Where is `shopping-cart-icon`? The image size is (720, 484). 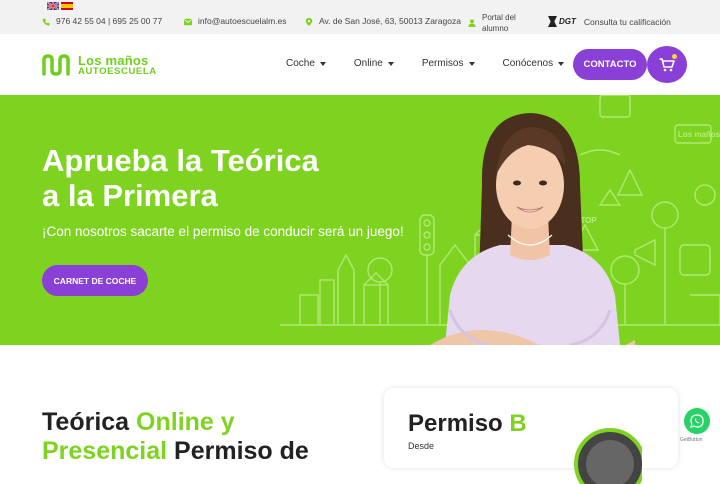
shopping-cart-icon is located at coordinates (667, 64).